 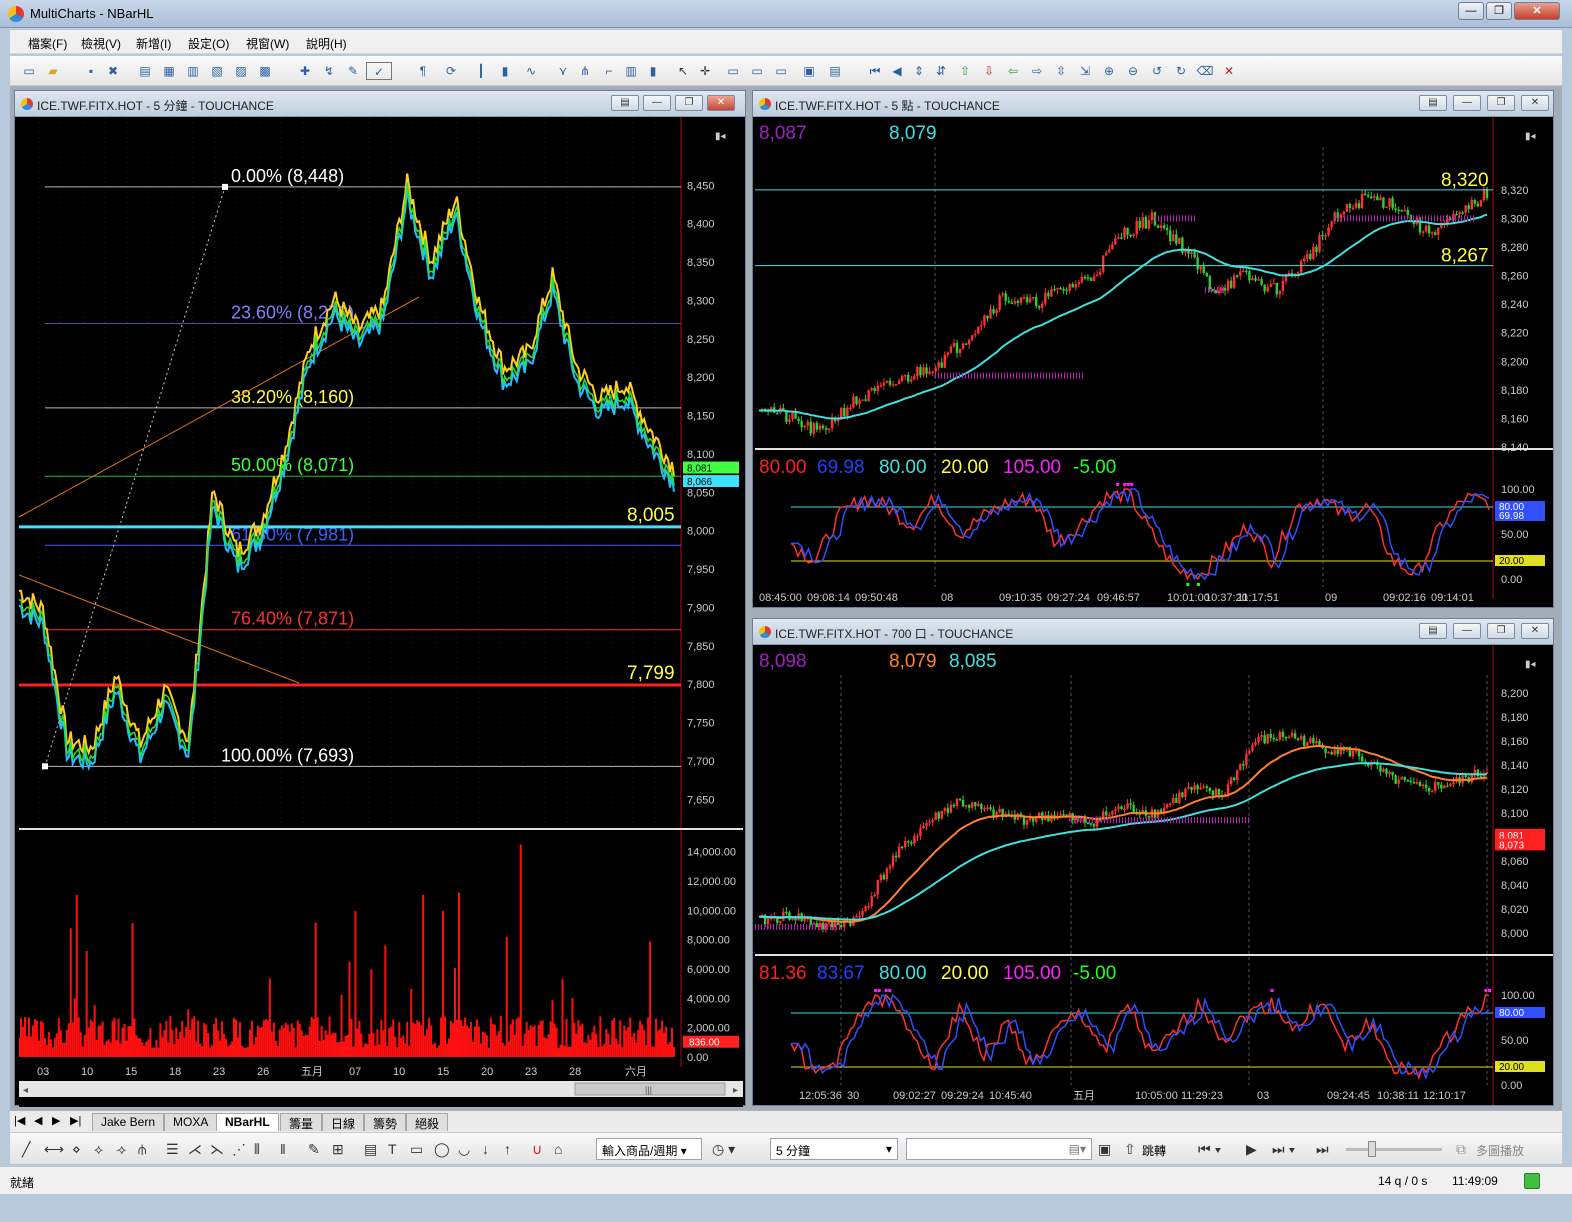 What do you see at coordinates (1130, 1149) in the screenshot?
I see `jump-icon: ⇧` at bounding box center [1130, 1149].